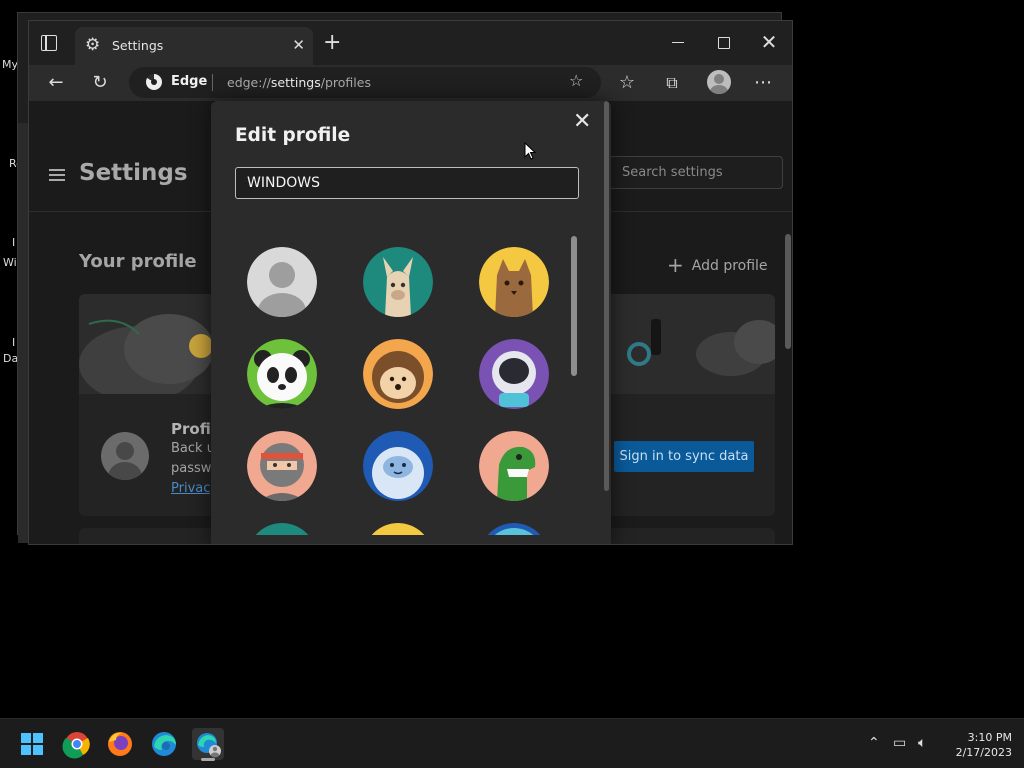 The height and width of the screenshot is (768, 1024). I want to click on your-profile-heading: Your profile, so click(138, 261).